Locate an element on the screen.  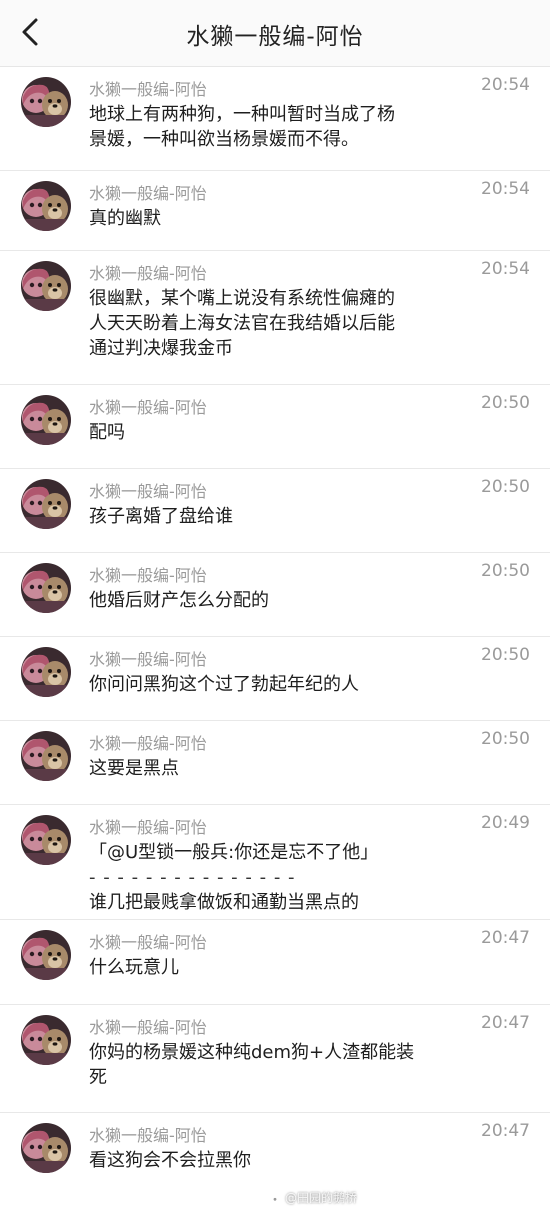
message-item: 水獭一般编-阿怡 20:50 他婚后财产怎么分配的 is located at coordinates (275, 595).